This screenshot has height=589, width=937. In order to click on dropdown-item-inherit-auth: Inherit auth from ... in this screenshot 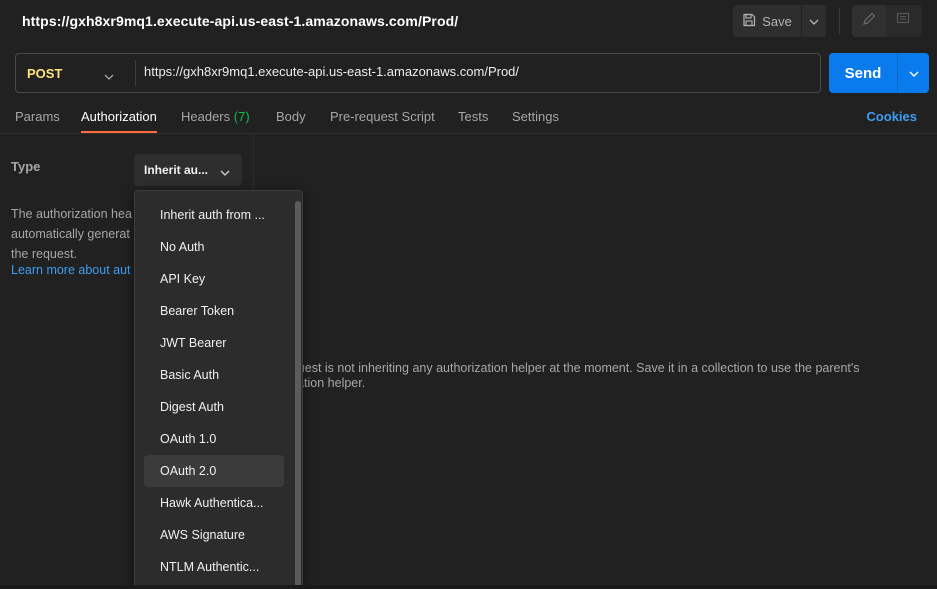, I will do `click(214, 215)`.